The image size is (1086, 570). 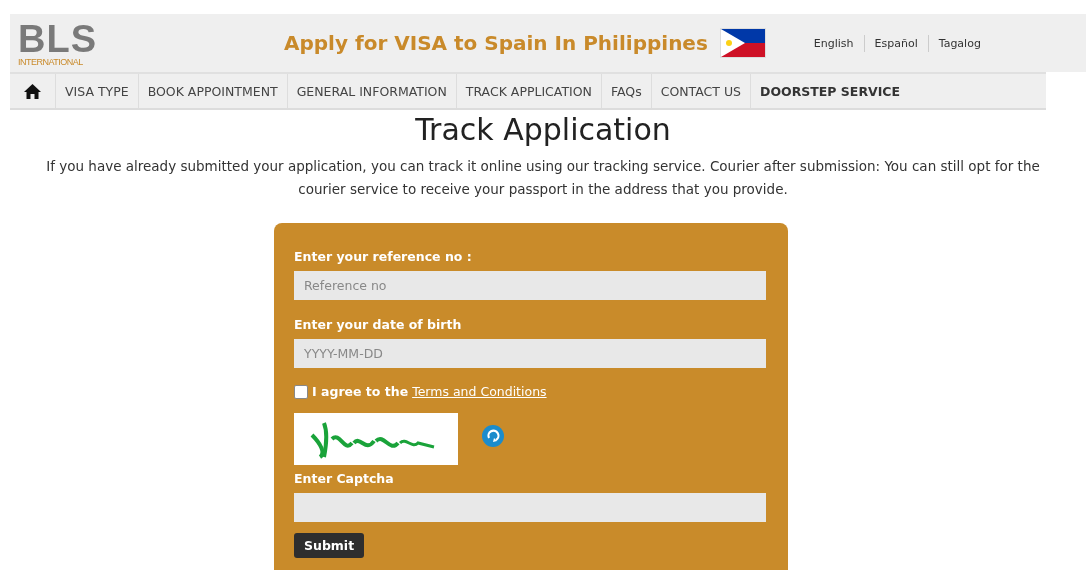 What do you see at coordinates (959, 43) in the screenshot?
I see `language-link: Tagalog` at bounding box center [959, 43].